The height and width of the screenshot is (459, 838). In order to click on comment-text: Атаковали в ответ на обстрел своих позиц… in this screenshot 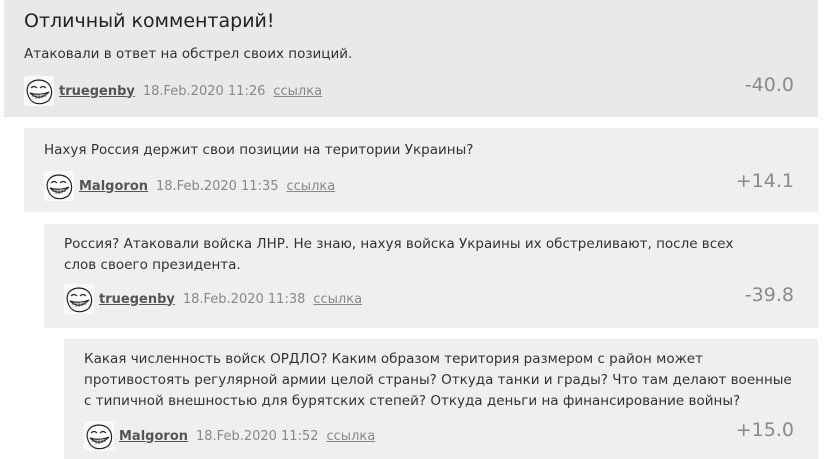, I will do `click(188, 54)`.